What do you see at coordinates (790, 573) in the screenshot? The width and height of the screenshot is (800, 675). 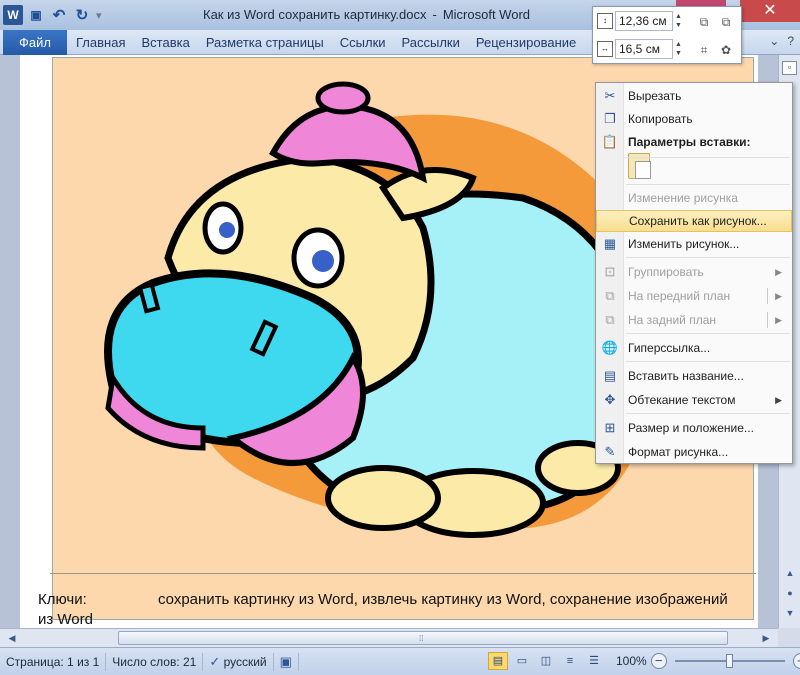 I see `scroll-up-icon: ▲` at bounding box center [790, 573].